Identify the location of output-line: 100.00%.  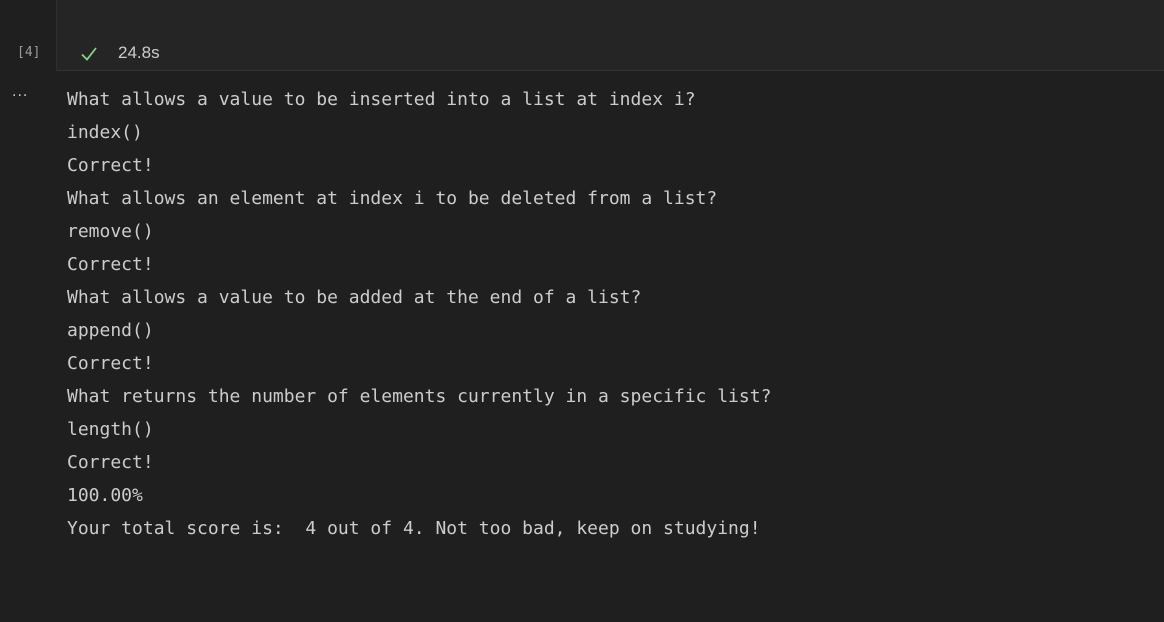
(105, 495).